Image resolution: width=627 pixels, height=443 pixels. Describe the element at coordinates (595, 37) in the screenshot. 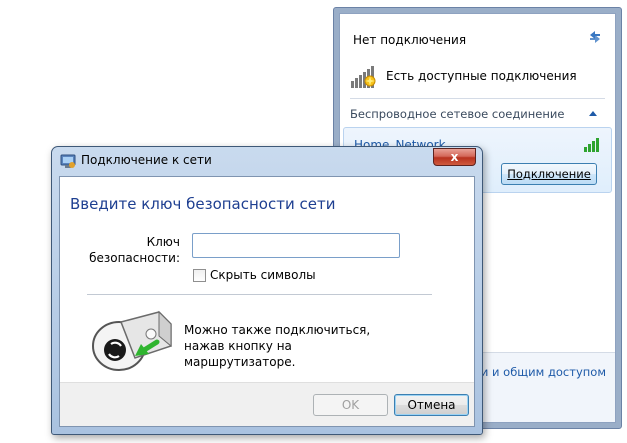

I see `refresh-icon` at that location.